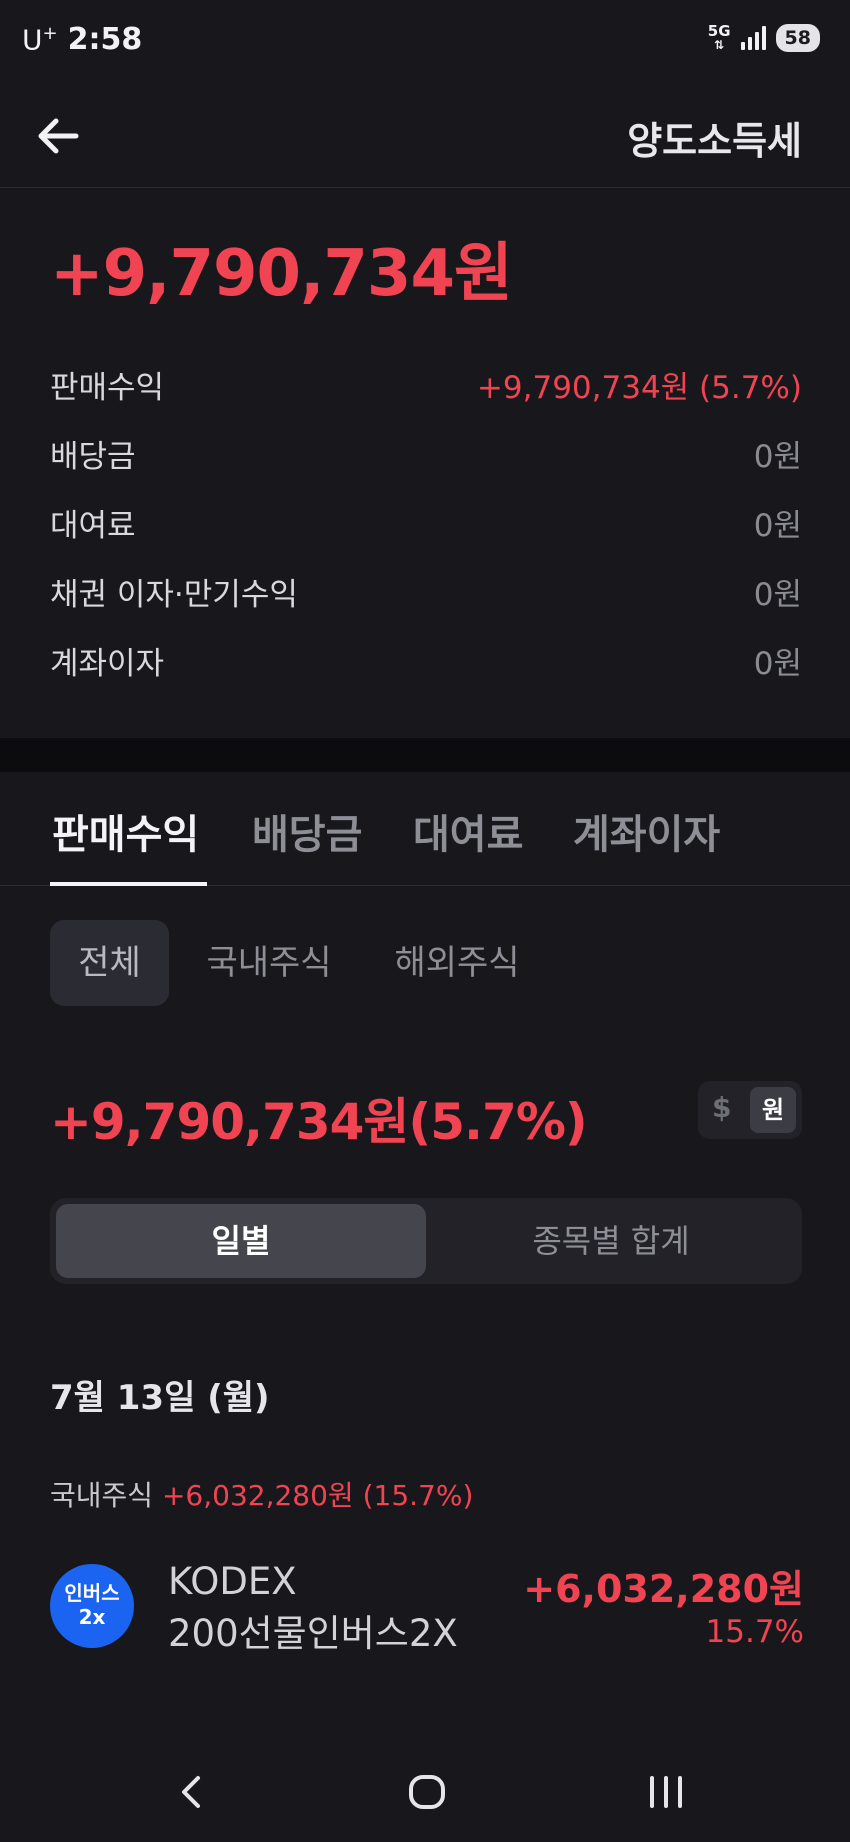 The height and width of the screenshot is (1842, 850). I want to click on stock-profit-amount: +6,032,280원, so click(663, 1589).